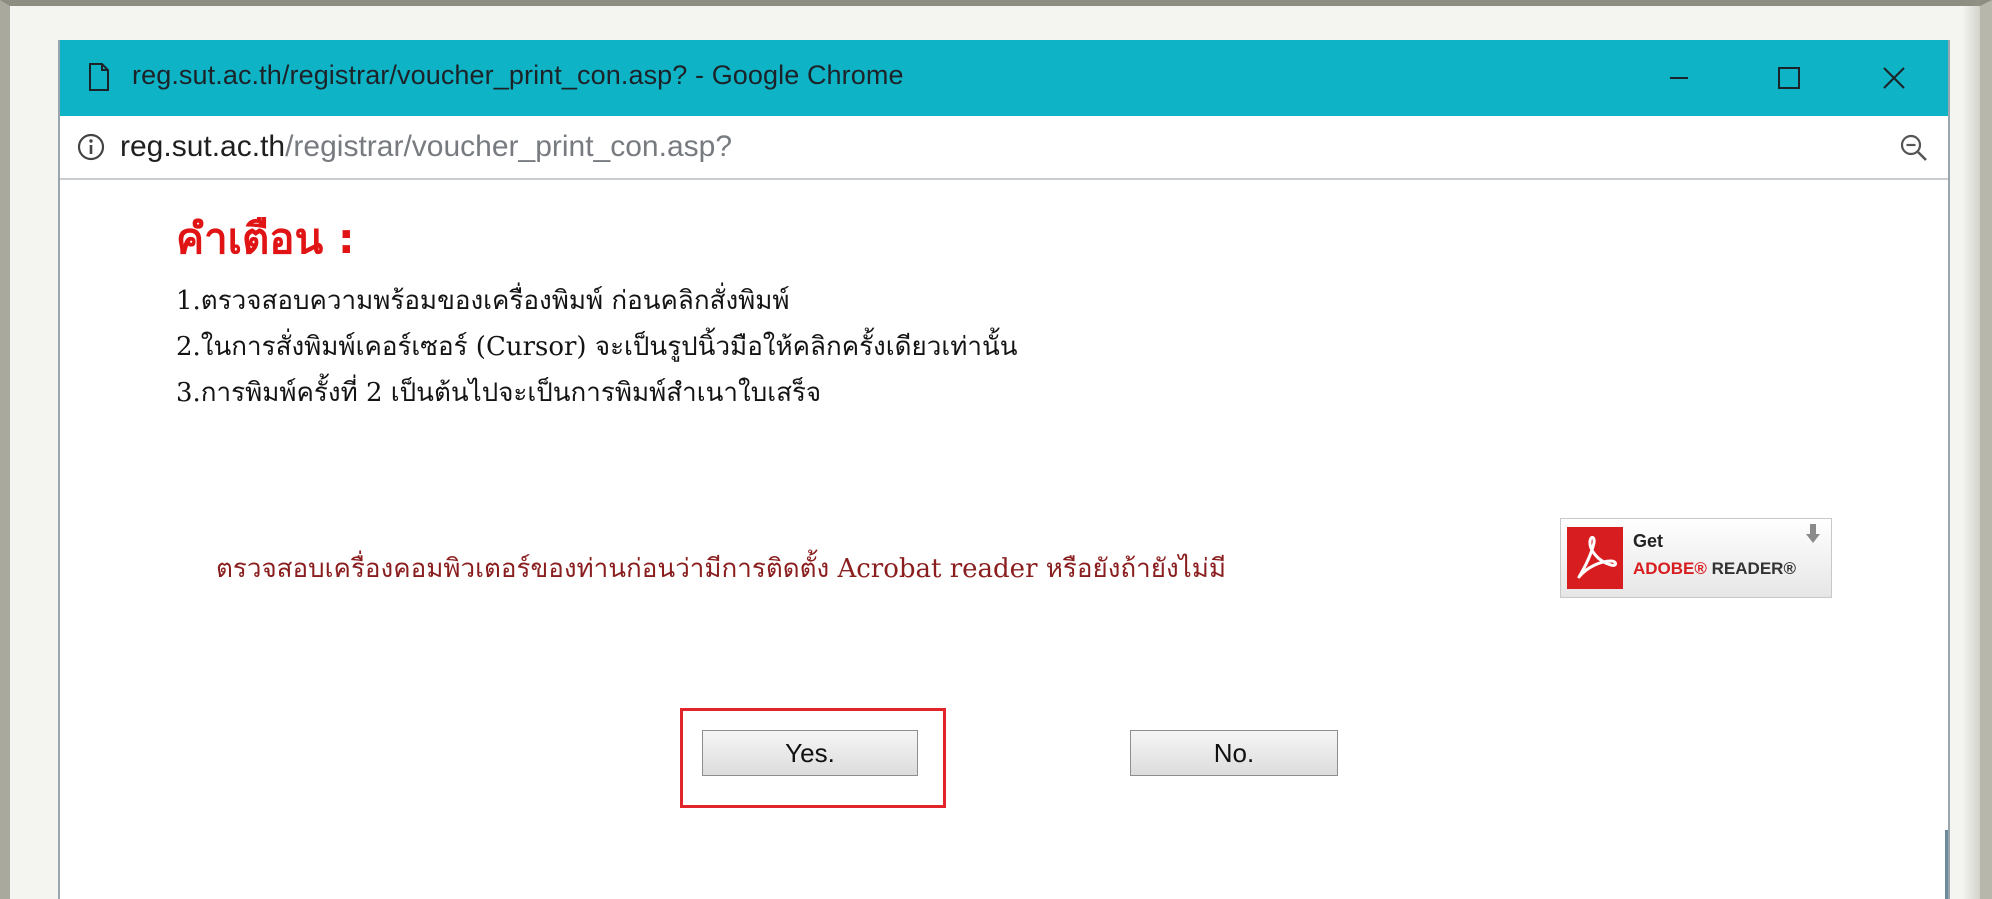 The width and height of the screenshot is (1992, 899). I want to click on download-arrow-icon, so click(1813, 533).